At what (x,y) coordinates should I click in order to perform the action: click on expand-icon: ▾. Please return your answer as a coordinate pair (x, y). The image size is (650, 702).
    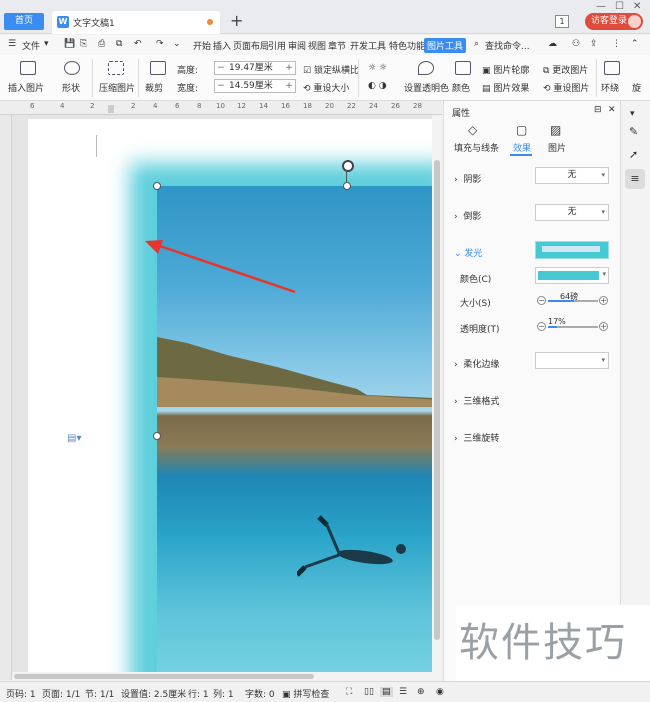
    Looking at the image, I should click on (632, 114).